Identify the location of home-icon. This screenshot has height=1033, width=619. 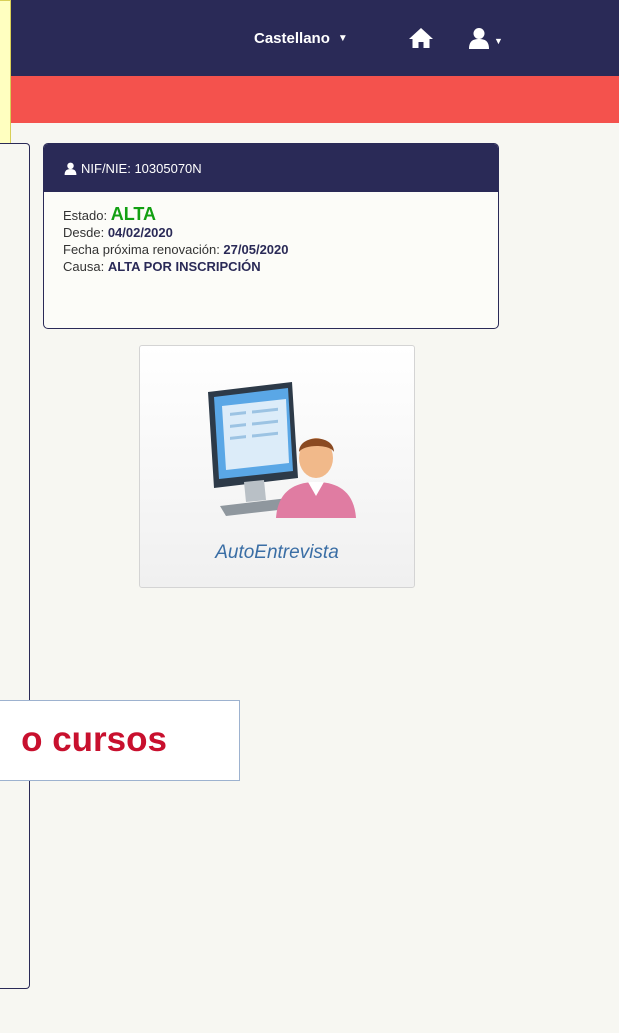
(421, 38).